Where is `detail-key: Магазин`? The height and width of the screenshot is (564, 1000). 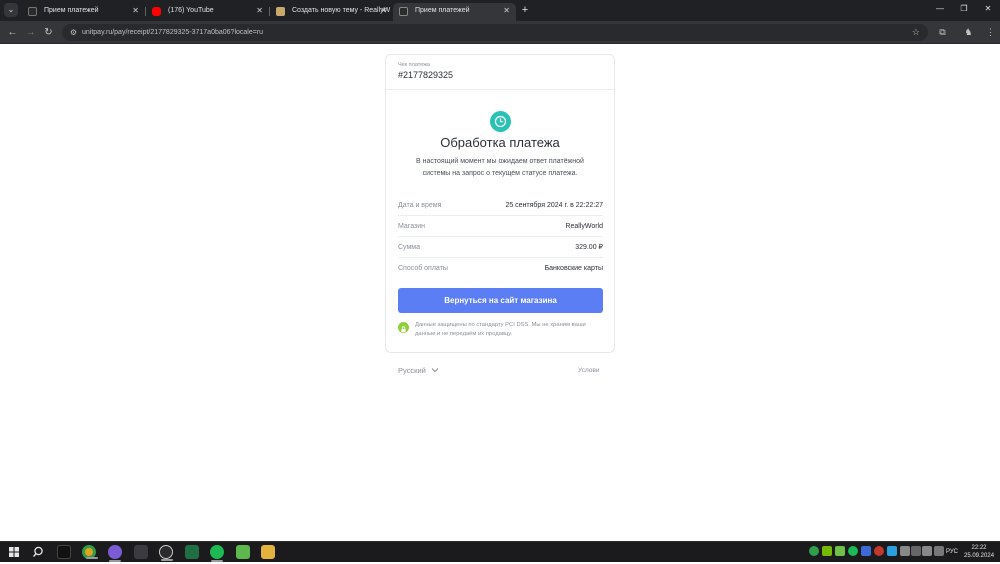
detail-key: Магазин is located at coordinates (412, 226).